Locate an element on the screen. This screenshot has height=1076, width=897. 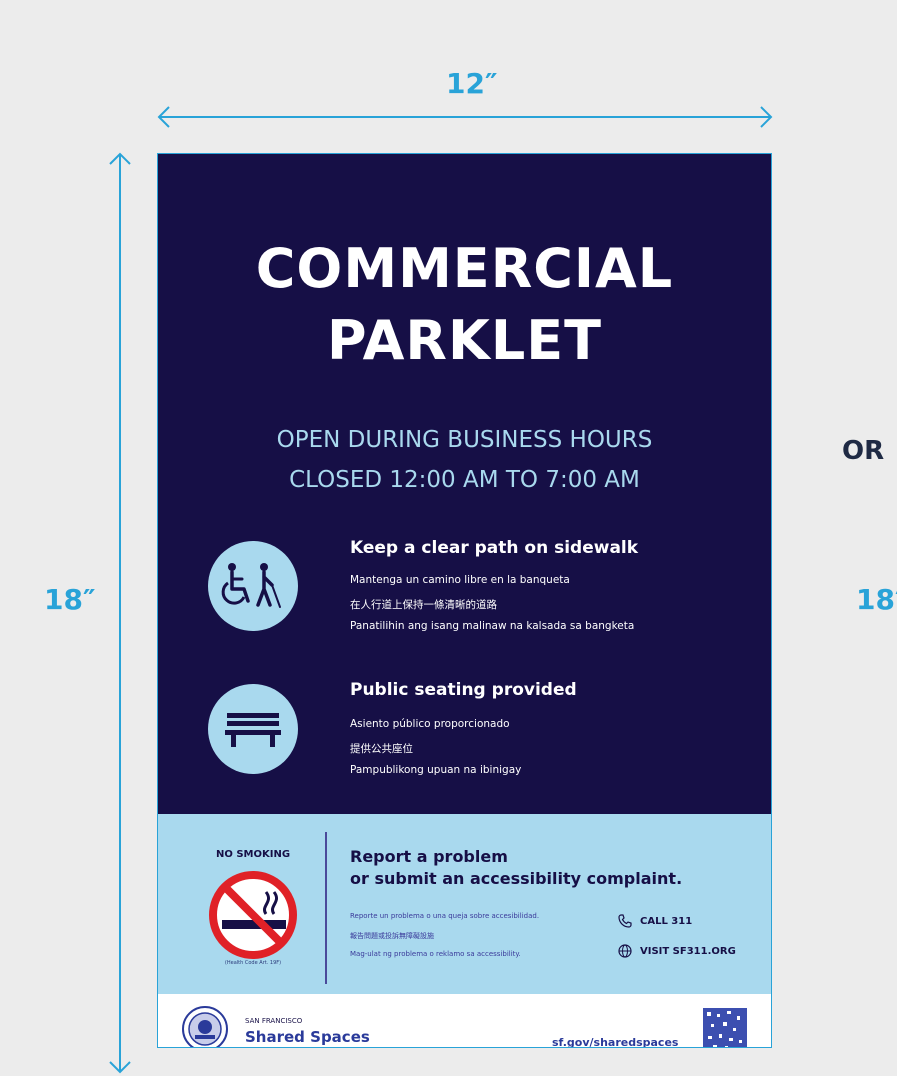
report-title-line2: or submit an accessibility complaint. is located at coordinates (516, 878).